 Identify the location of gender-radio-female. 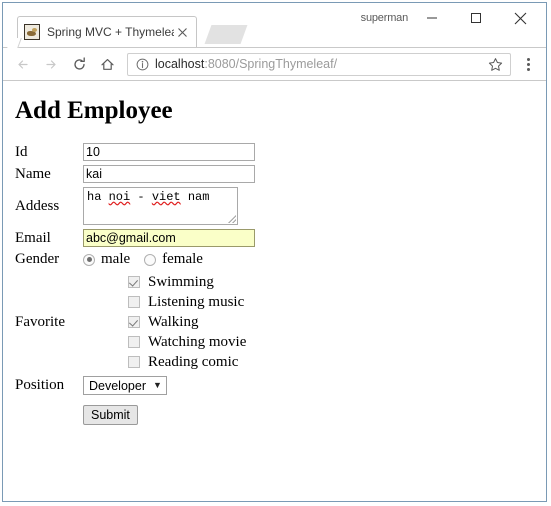
(150, 259).